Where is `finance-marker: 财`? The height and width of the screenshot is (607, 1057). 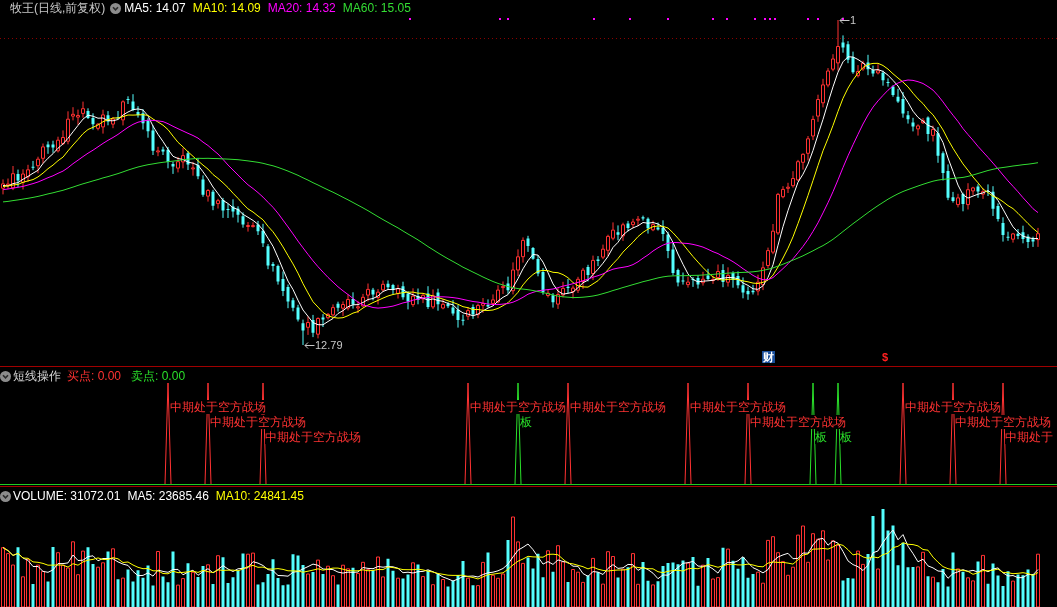 finance-marker: 财 is located at coordinates (768, 357).